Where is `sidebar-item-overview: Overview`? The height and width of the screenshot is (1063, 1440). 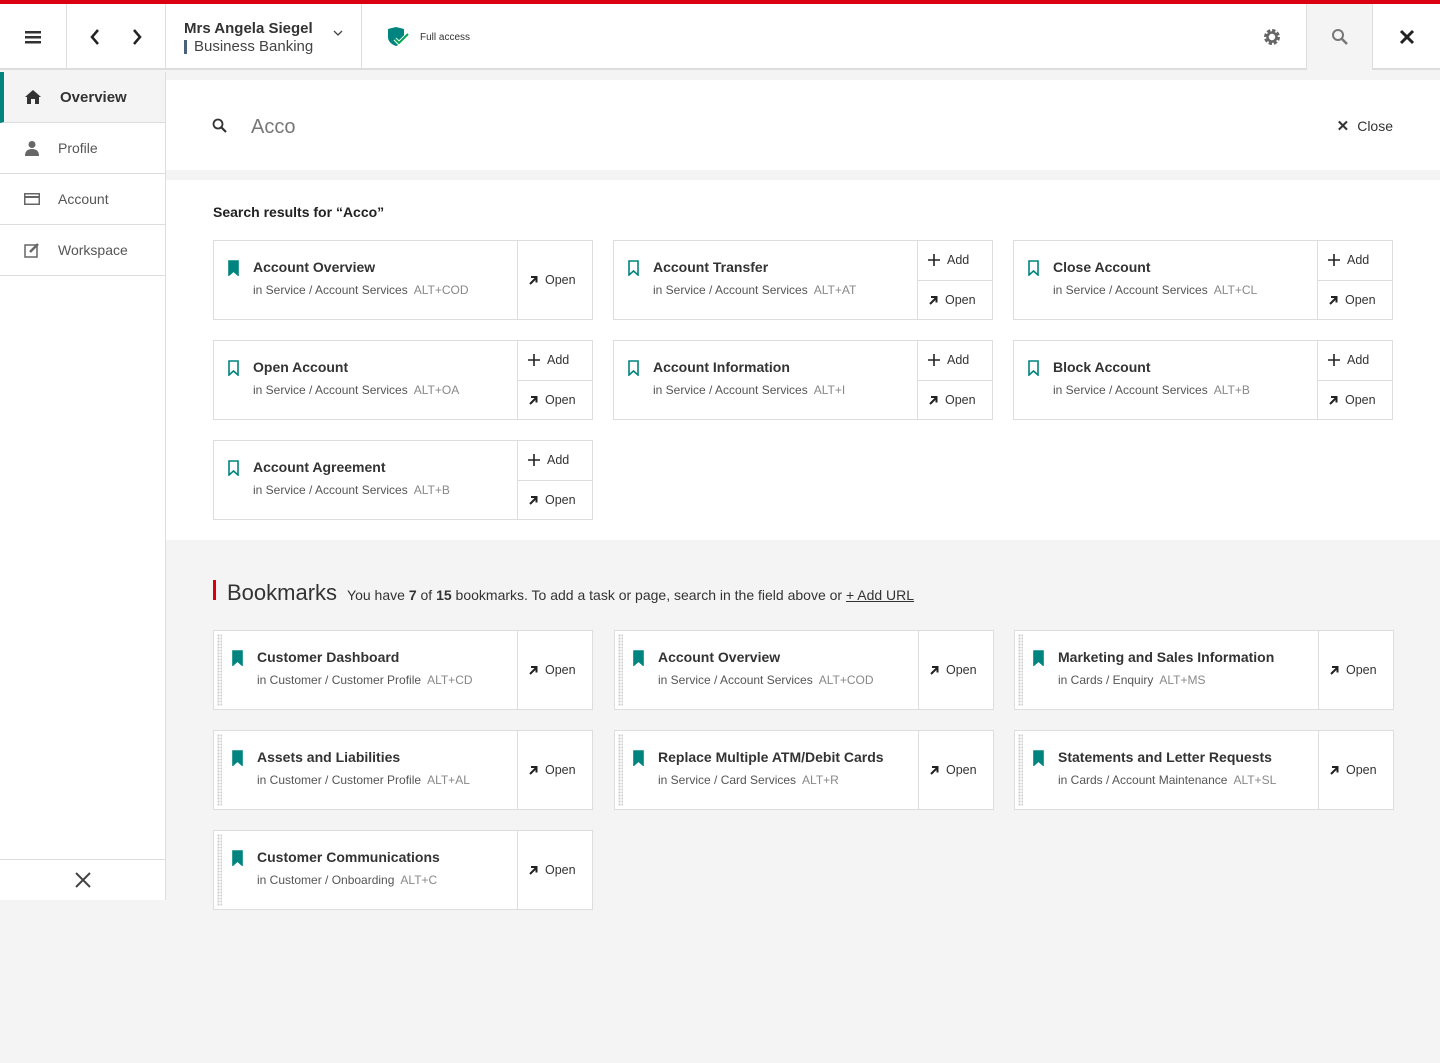
sidebar-item-overview: Overview is located at coordinates (82, 97).